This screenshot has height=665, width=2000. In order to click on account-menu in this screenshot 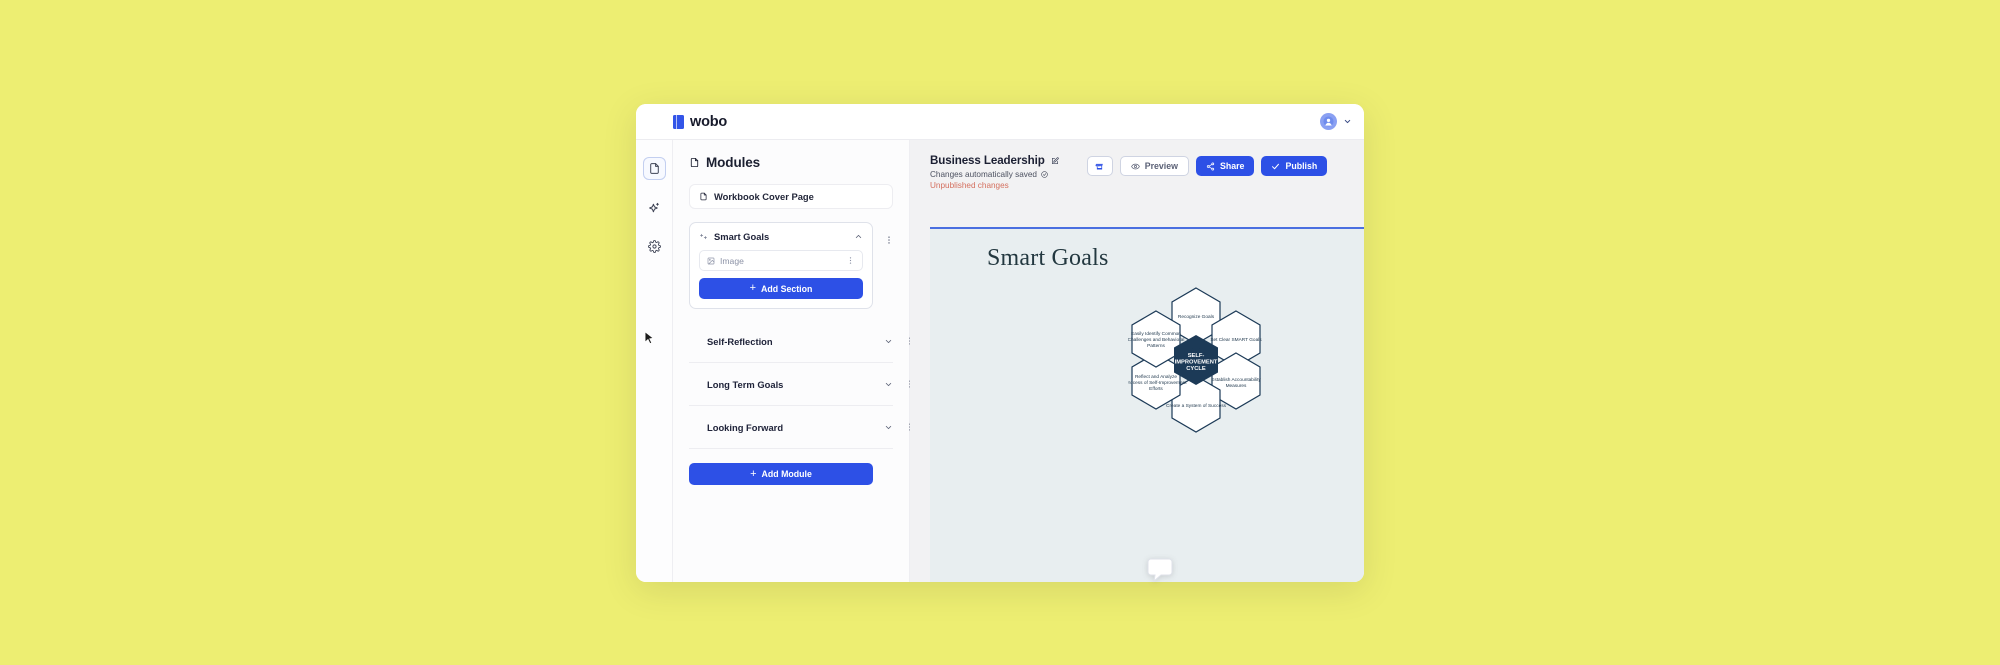, I will do `click(1336, 121)`.